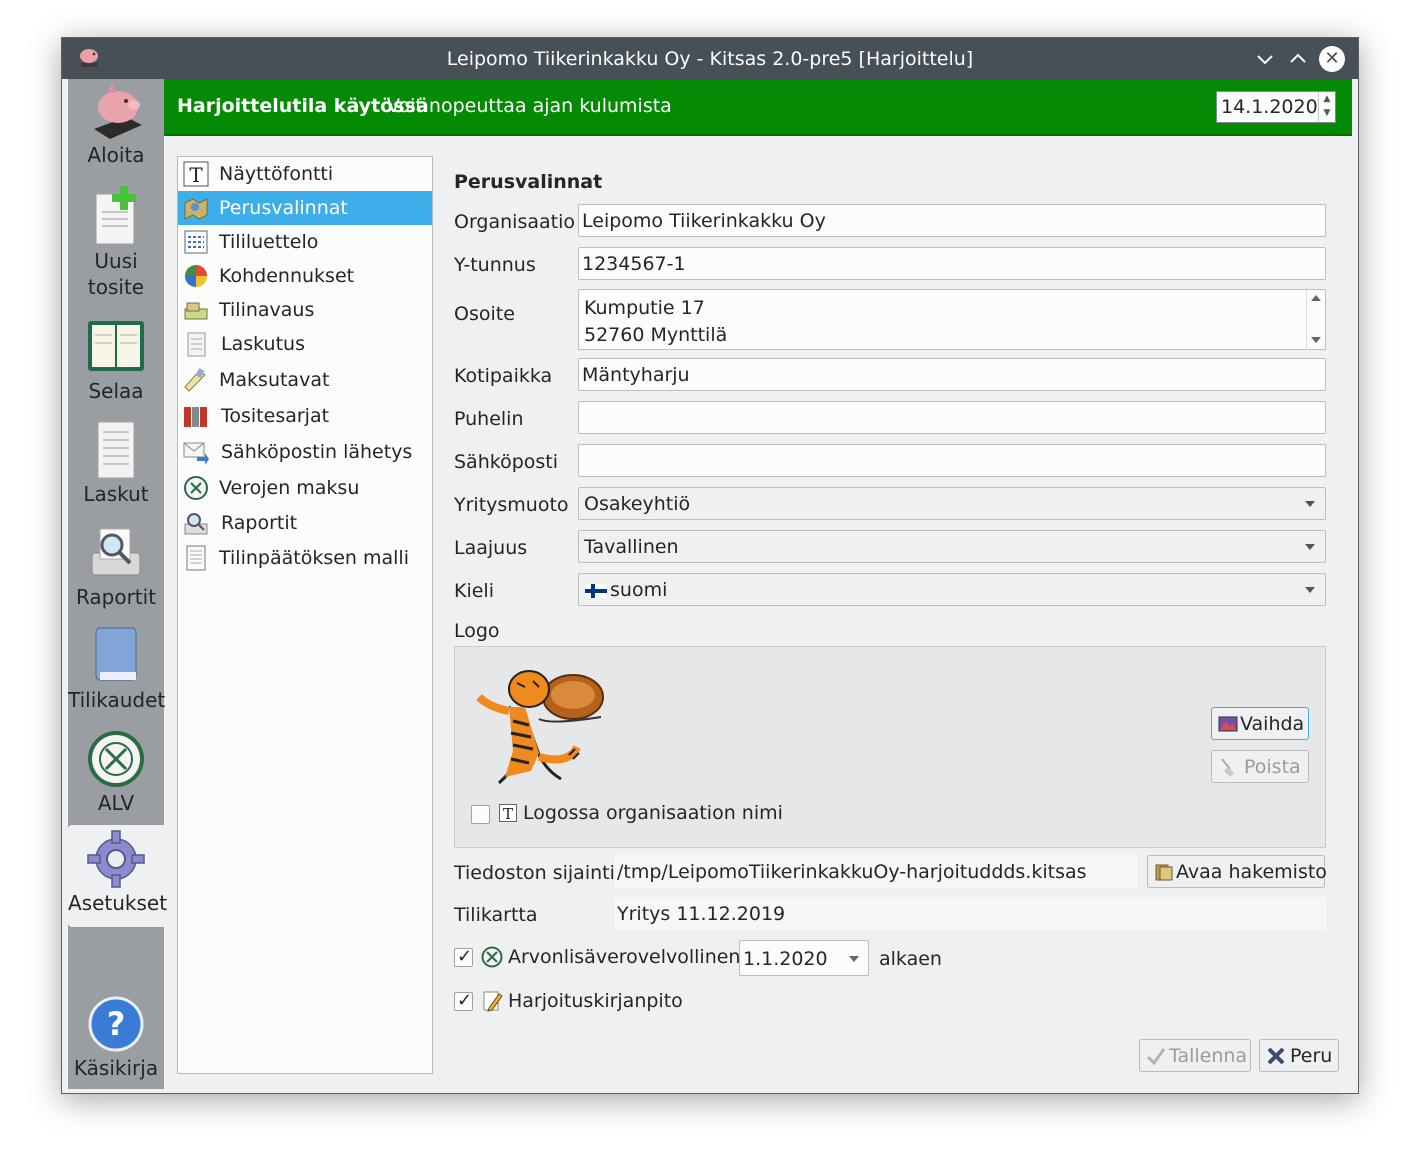 This screenshot has width=1418, height=1153. Describe the element at coordinates (804, 958) in the screenshot. I see `alv-date-input: 1.1.2020` at that location.